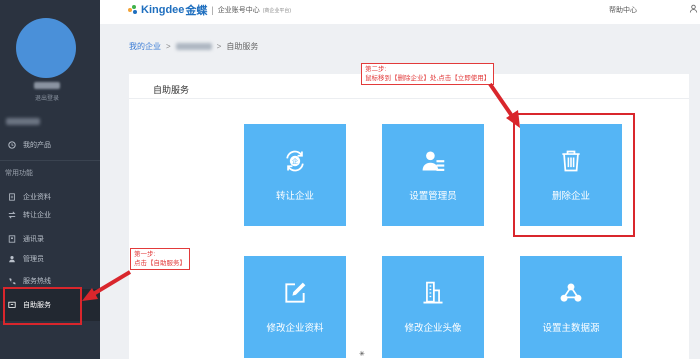 This screenshot has height=359, width=700. What do you see at coordinates (362, 354) in the screenshot?
I see `cursor-icon: ✳` at bounding box center [362, 354].